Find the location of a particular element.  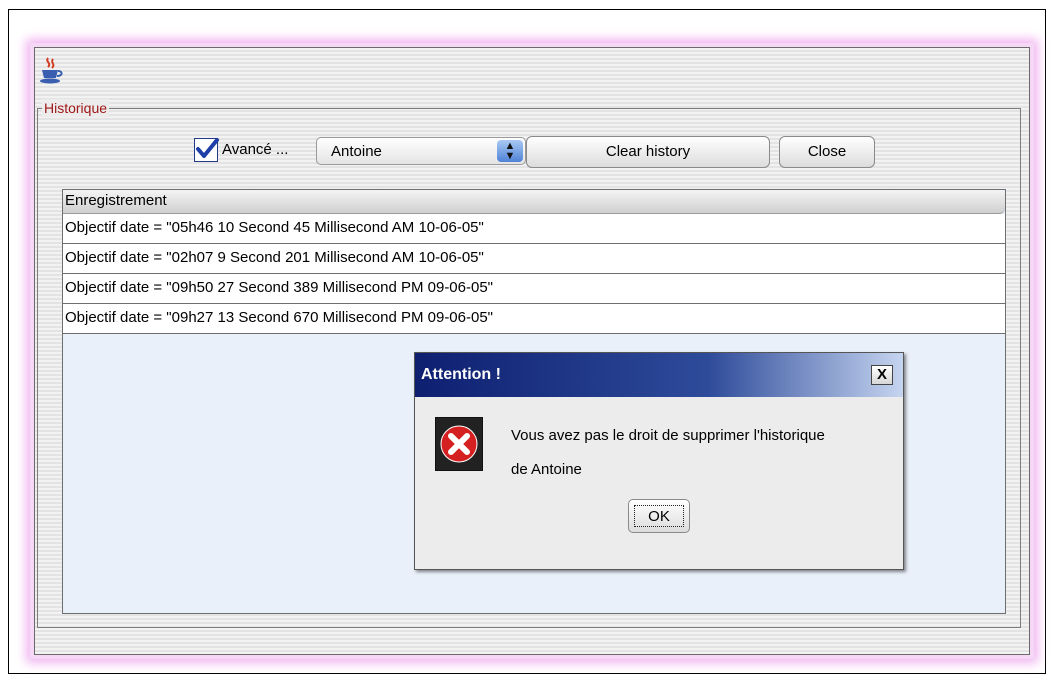

dialog-close-button: X is located at coordinates (882, 375).